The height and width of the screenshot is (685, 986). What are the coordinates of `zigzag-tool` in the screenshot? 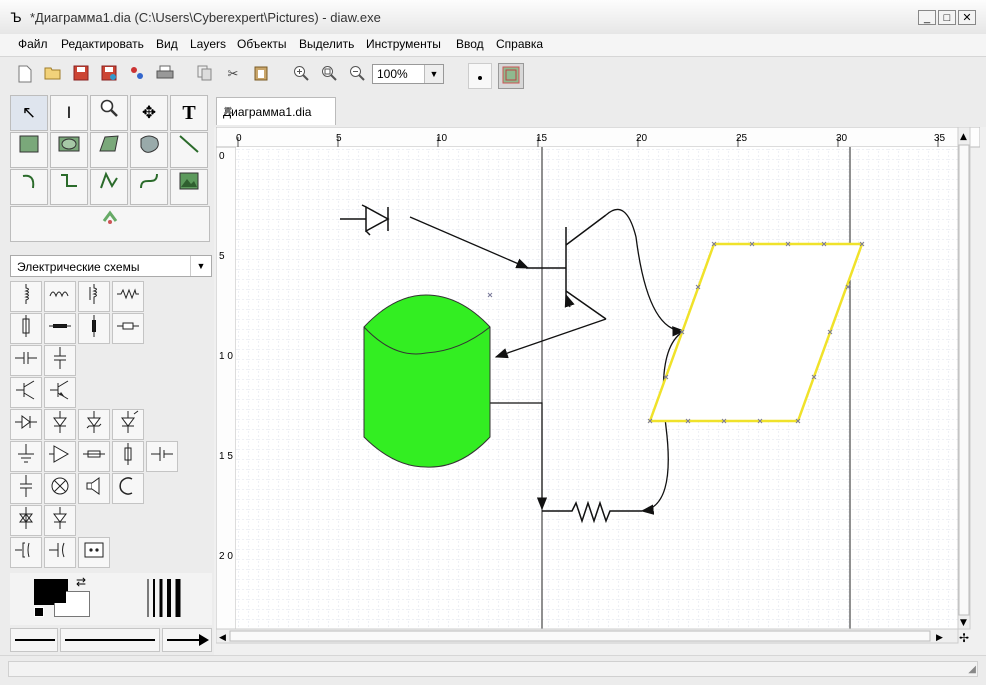 It's located at (69, 187).